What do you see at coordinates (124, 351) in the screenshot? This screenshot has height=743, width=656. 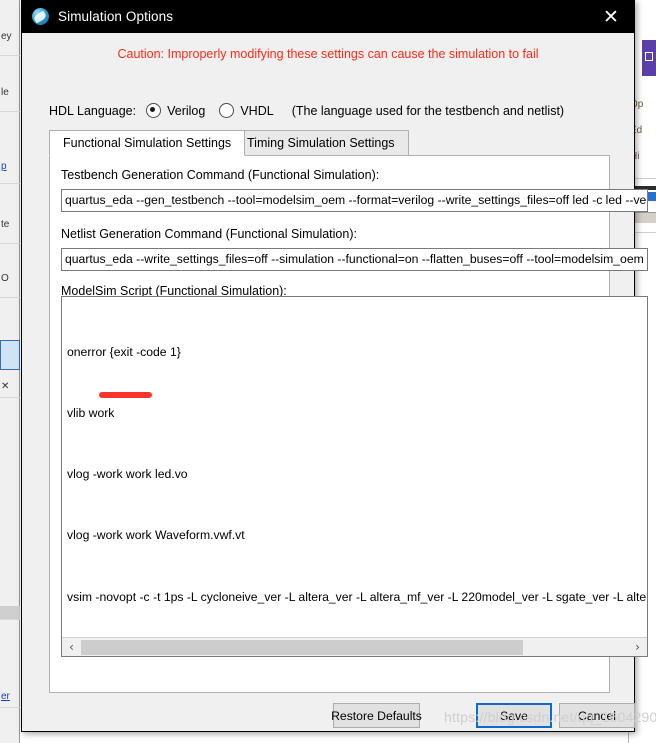 I see `script-line: onerror {exit -code 1}` at bounding box center [124, 351].